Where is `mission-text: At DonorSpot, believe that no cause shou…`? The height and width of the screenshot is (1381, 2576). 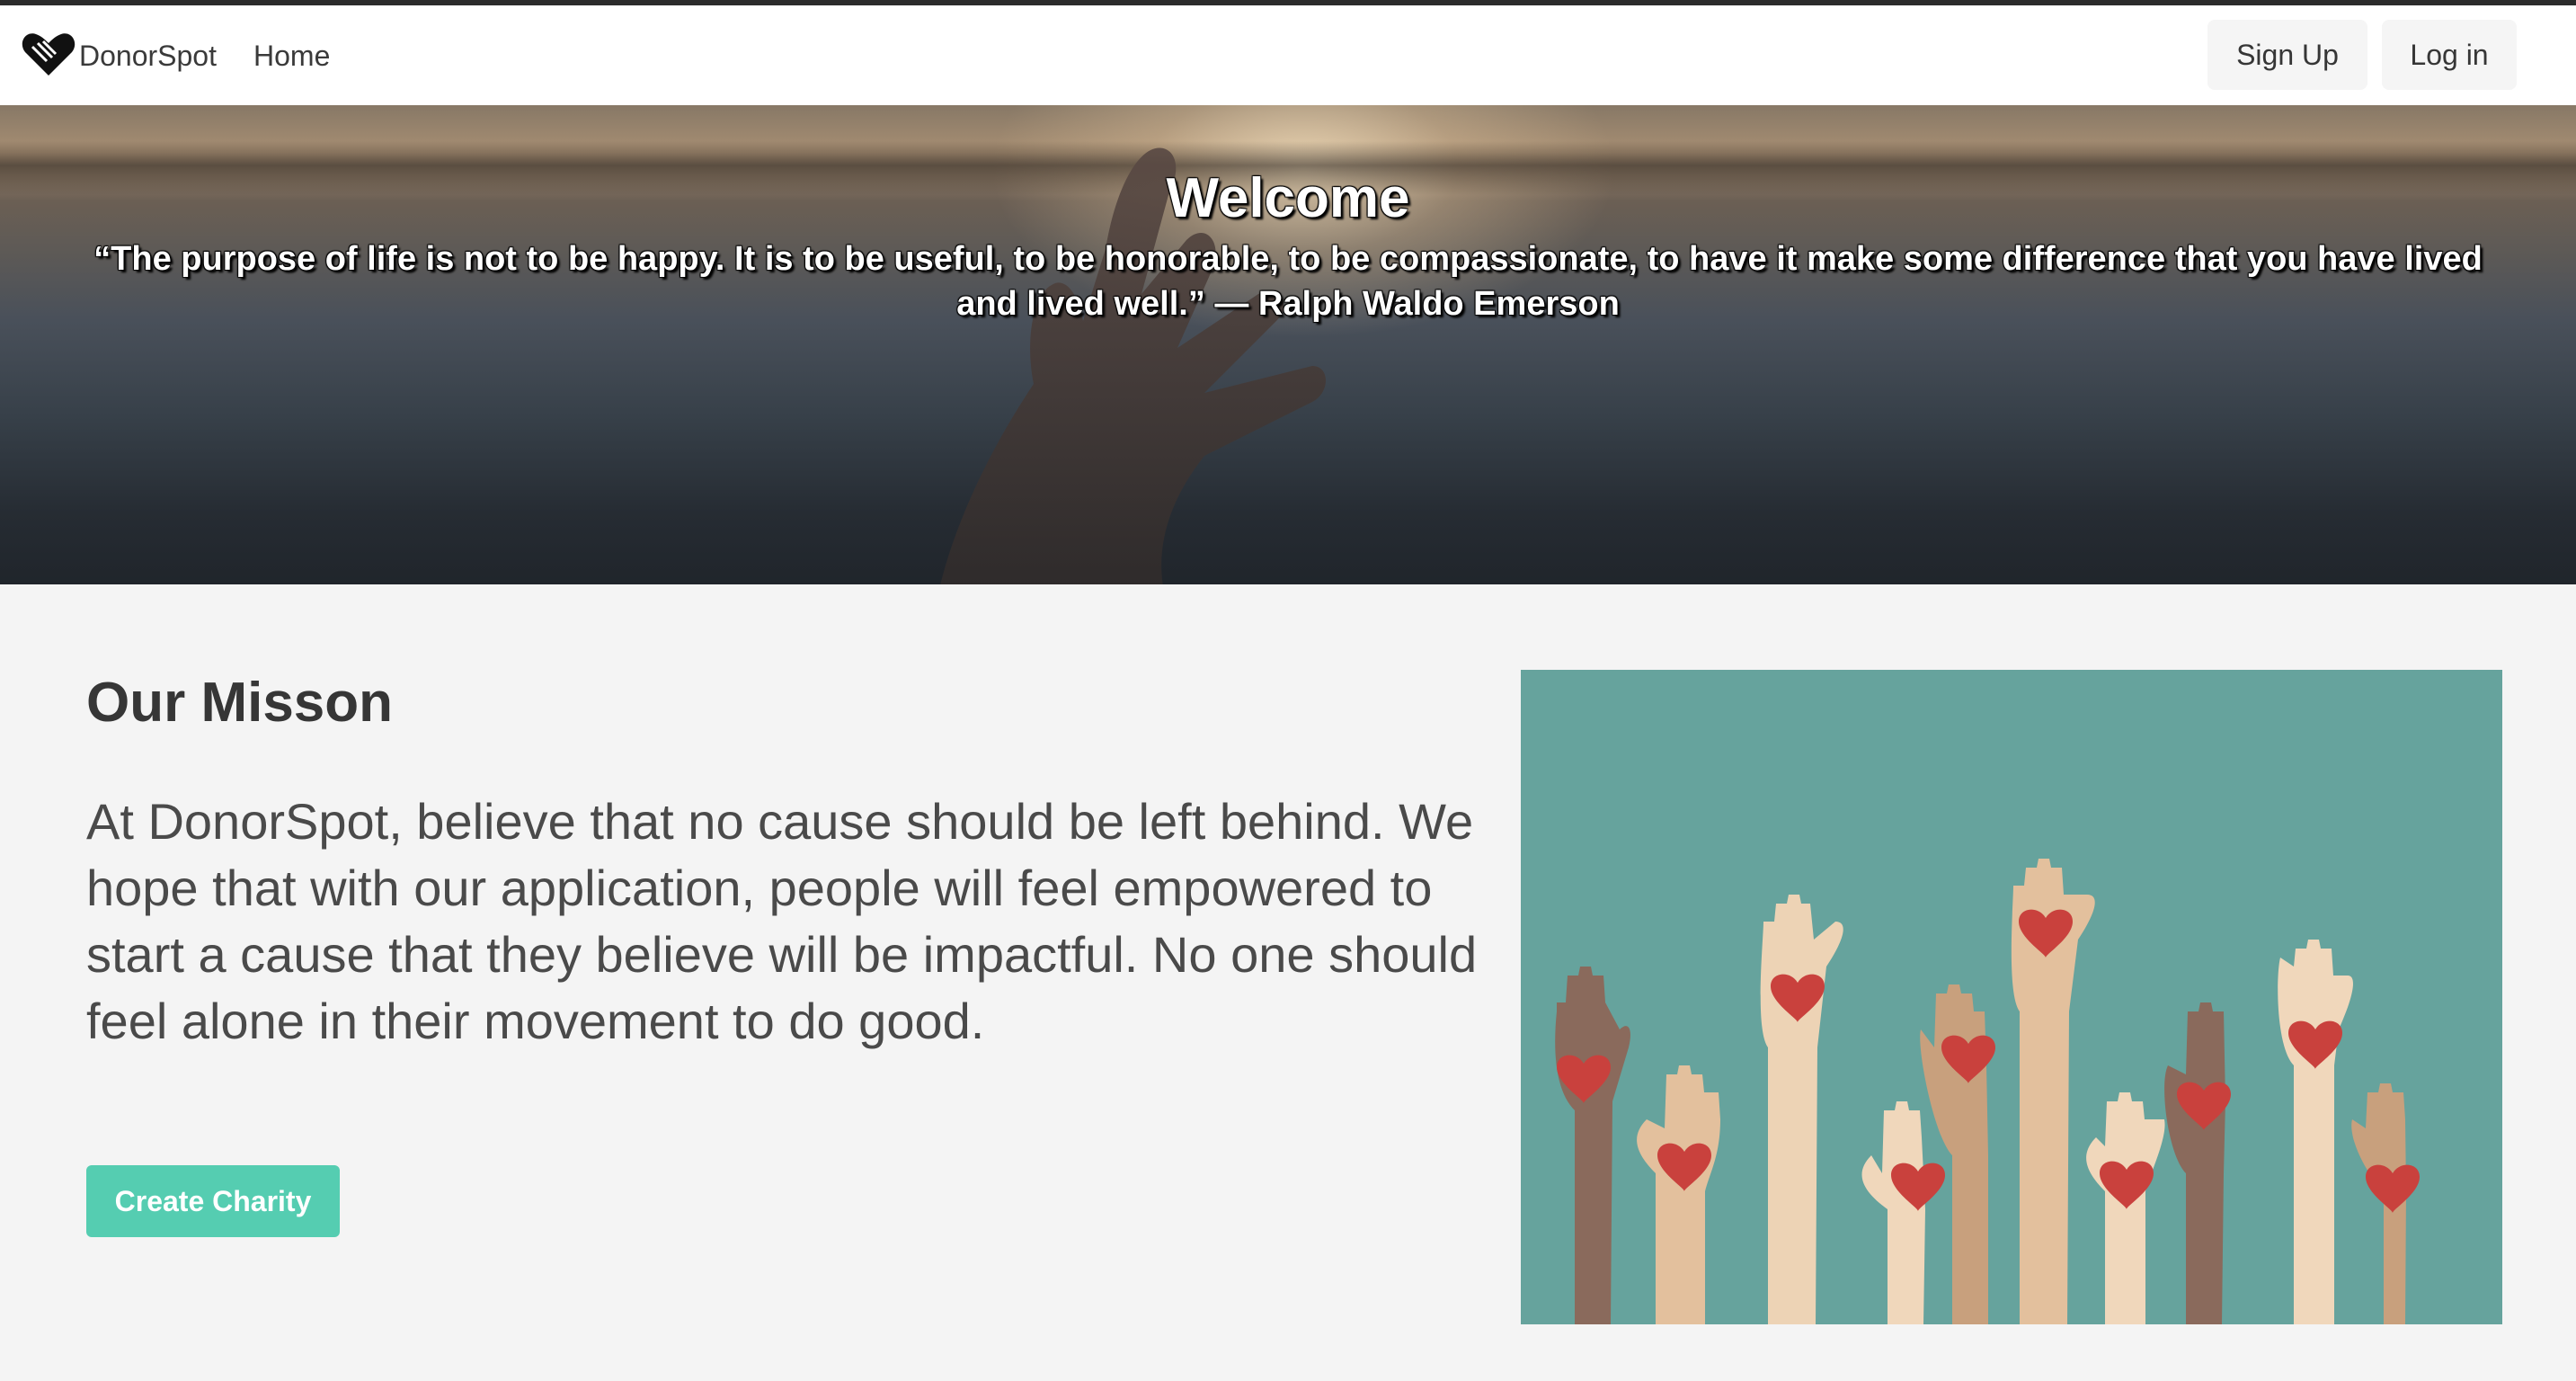
mission-text: At DonorSpot, believe that no cause shou… is located at coordinates (782, 921).